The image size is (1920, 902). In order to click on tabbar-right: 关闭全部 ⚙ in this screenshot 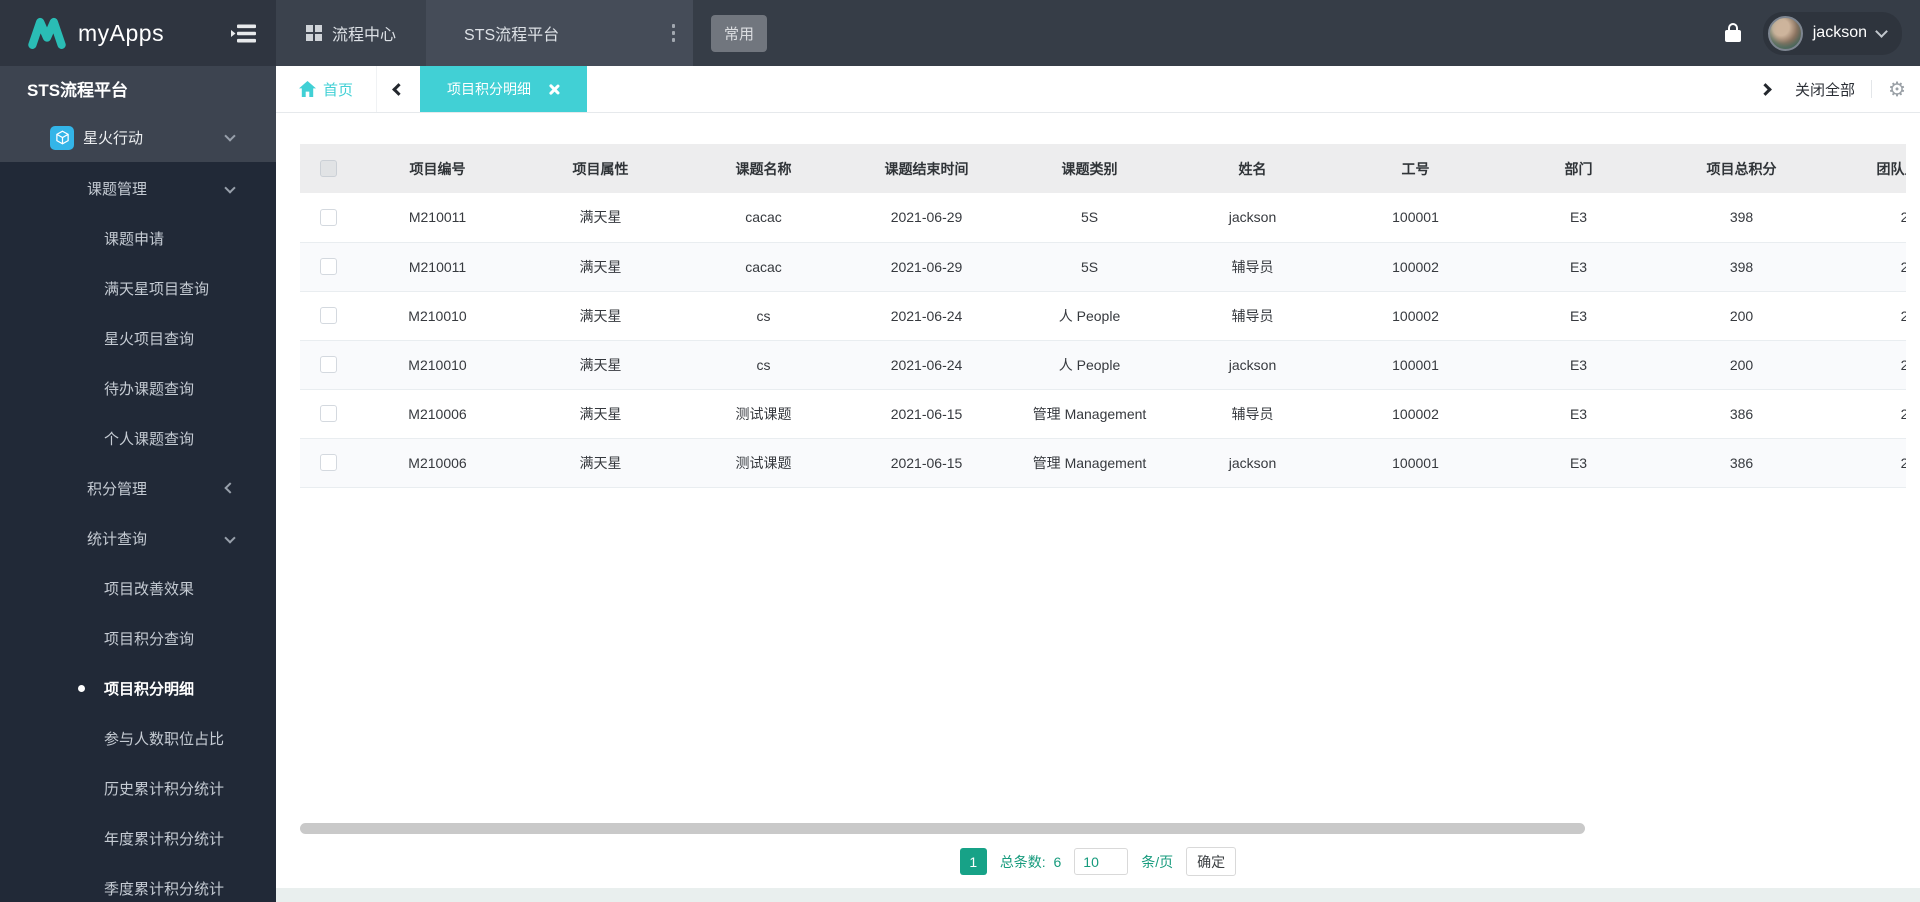, I will do `click(1832, 89)`.